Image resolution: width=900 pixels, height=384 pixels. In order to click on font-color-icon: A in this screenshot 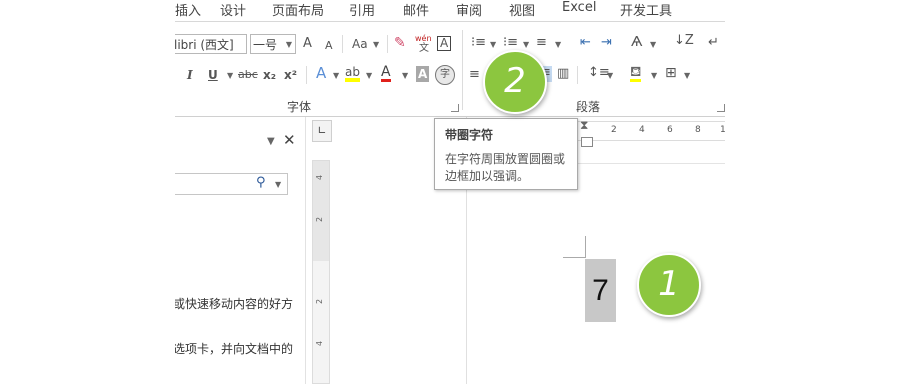, I will do `click(386, 73)`.